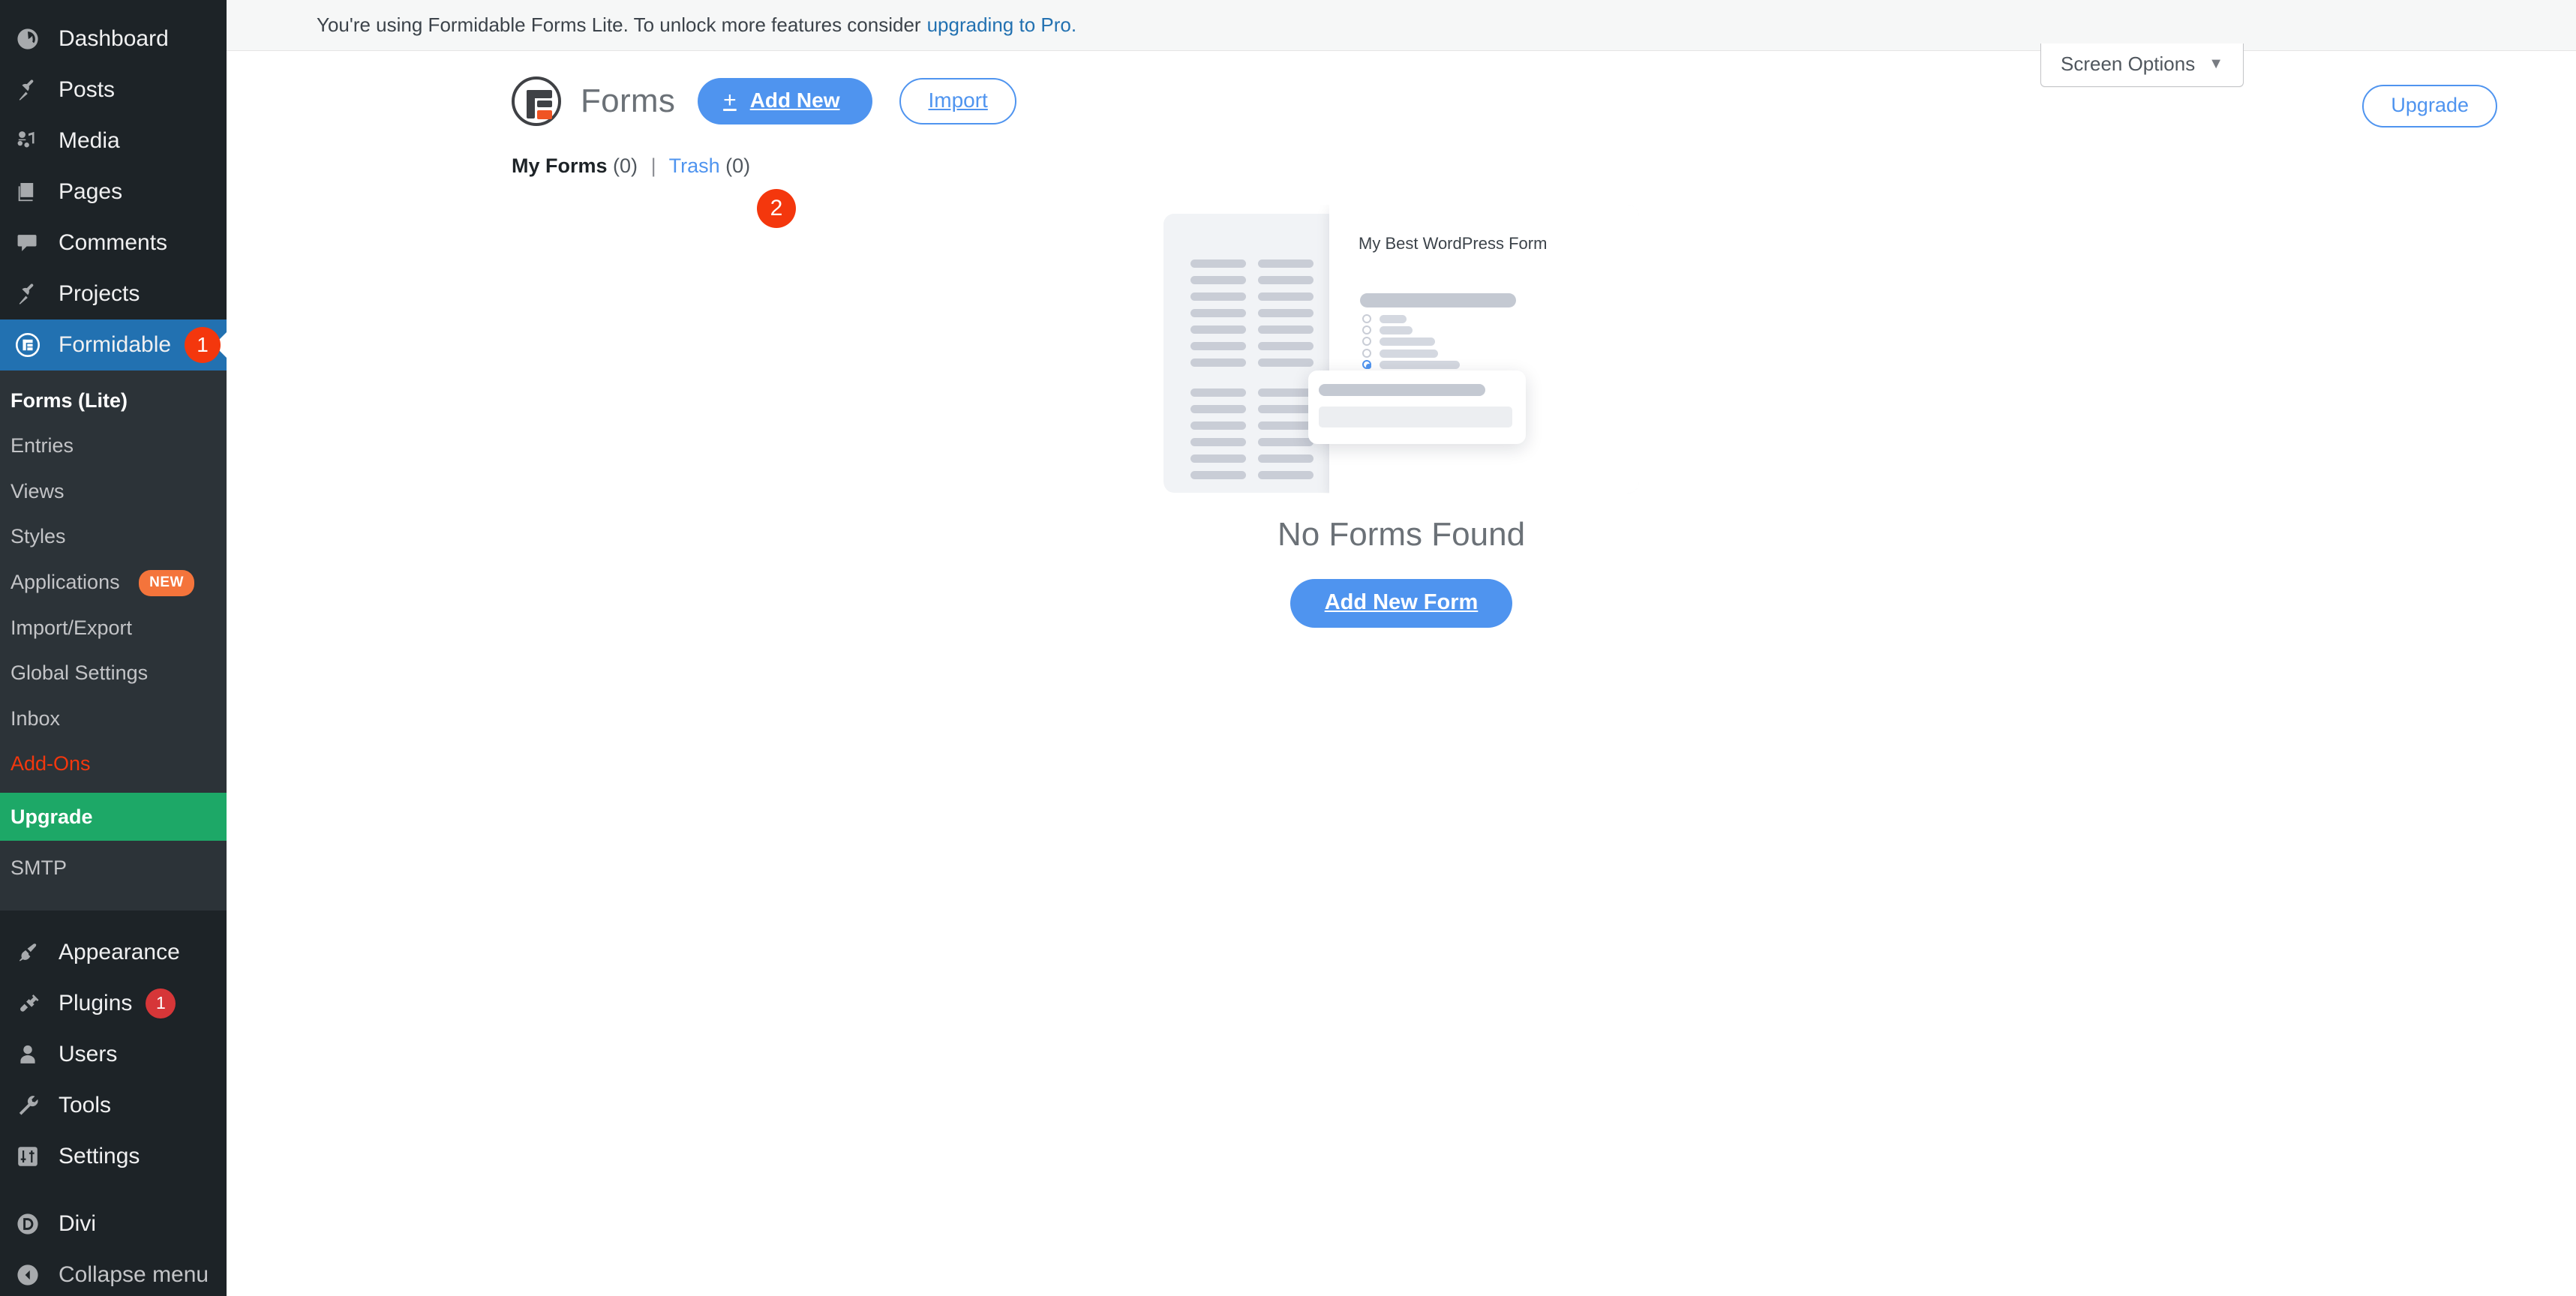 This screenshot has height=1296, width=2576. I want to click on sidebar-item-label: Dashboard, so click(114, 38).